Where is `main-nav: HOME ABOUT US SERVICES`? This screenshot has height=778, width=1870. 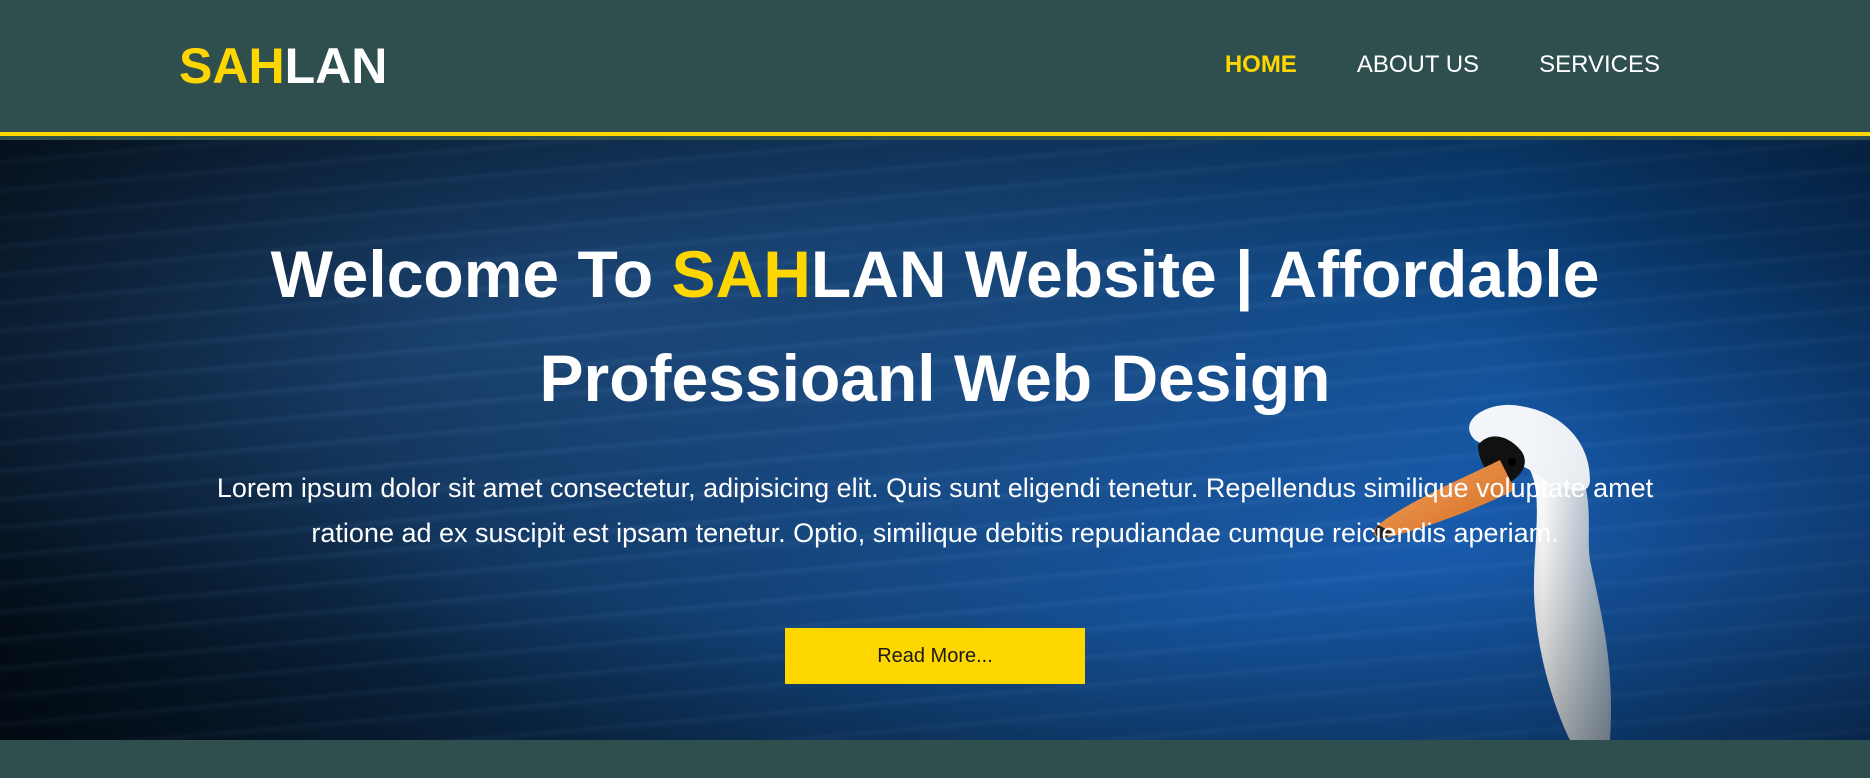 main-nav: HOME ABOUT US SERVICES is located at coordinates (1442, 65).